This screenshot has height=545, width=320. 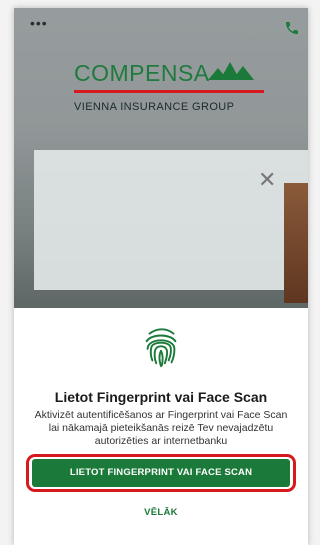 I want to click on logo-underline, so click(x=169, y=91).